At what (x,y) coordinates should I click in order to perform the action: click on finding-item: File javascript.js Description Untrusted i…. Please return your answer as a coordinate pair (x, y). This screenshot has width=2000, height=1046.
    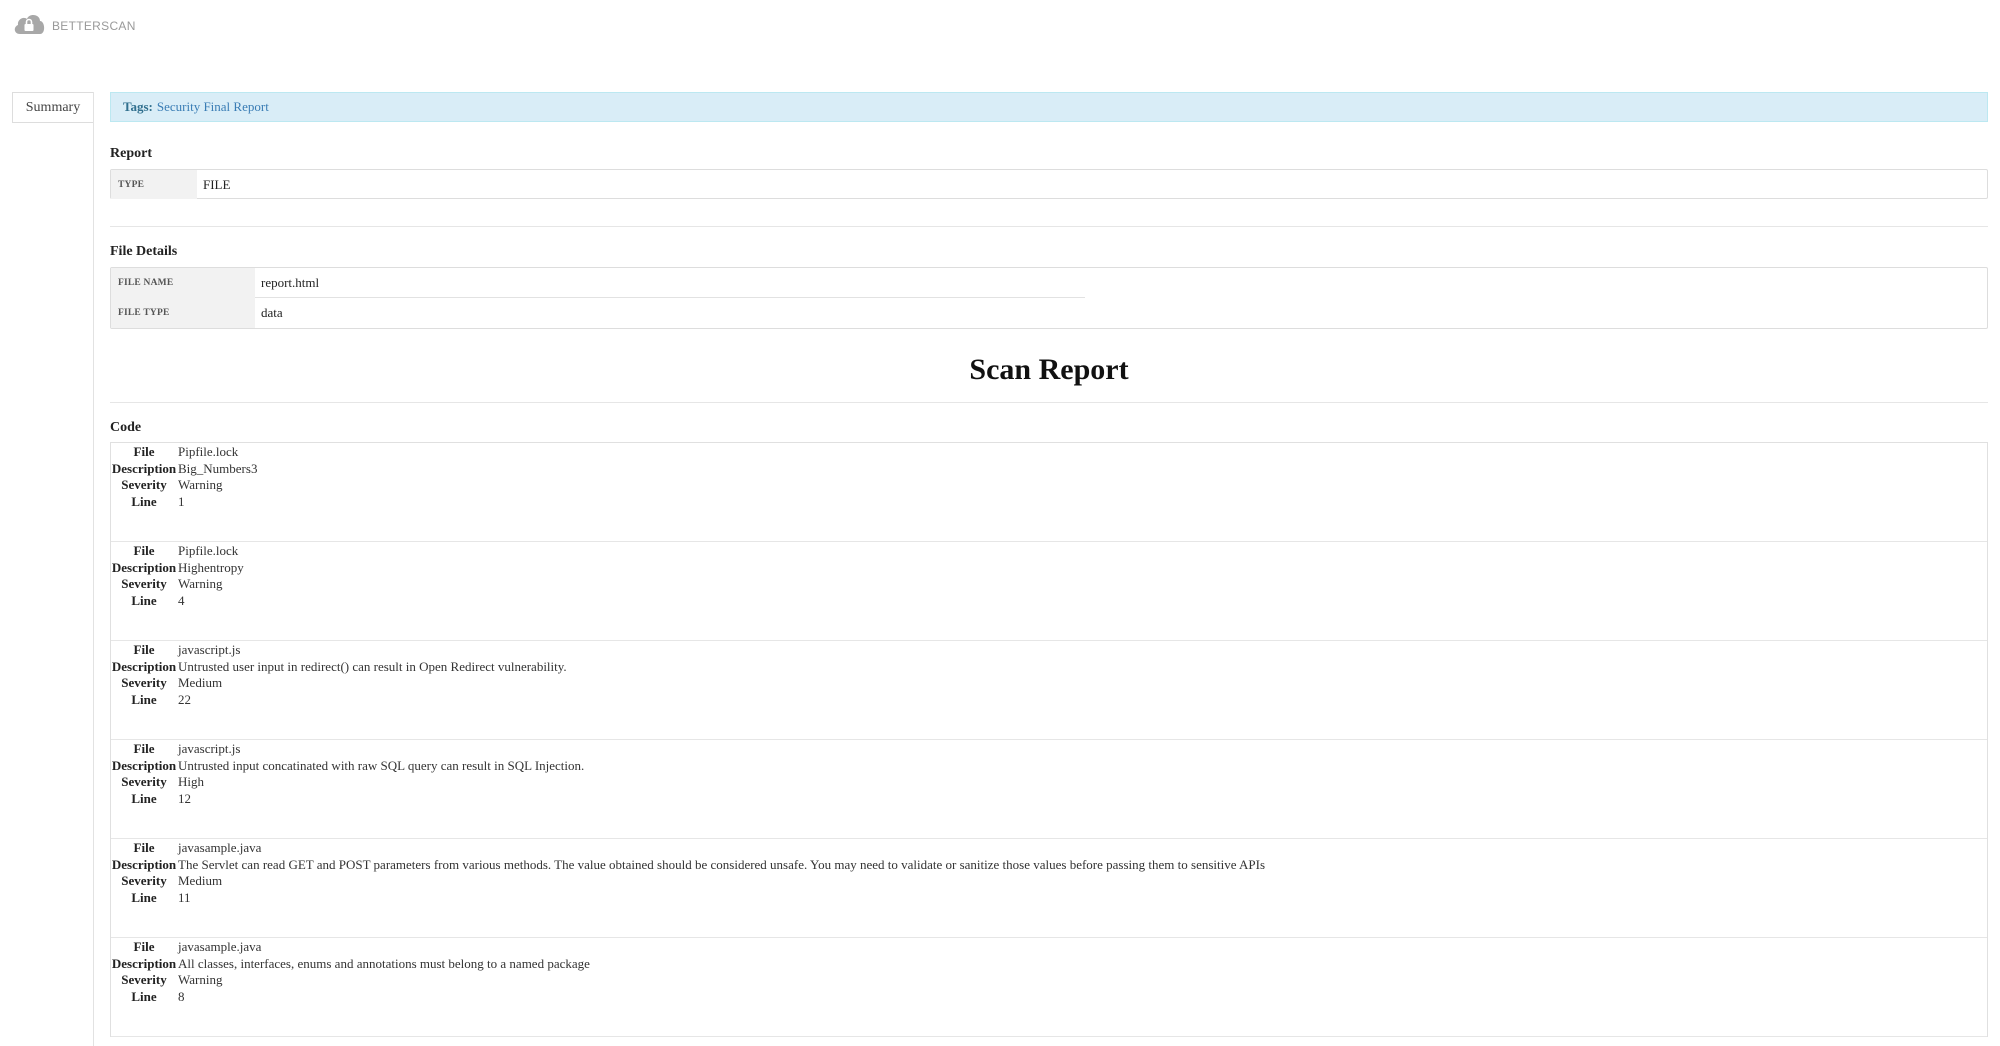
    Looking at the image, I should click on (1049, 789).